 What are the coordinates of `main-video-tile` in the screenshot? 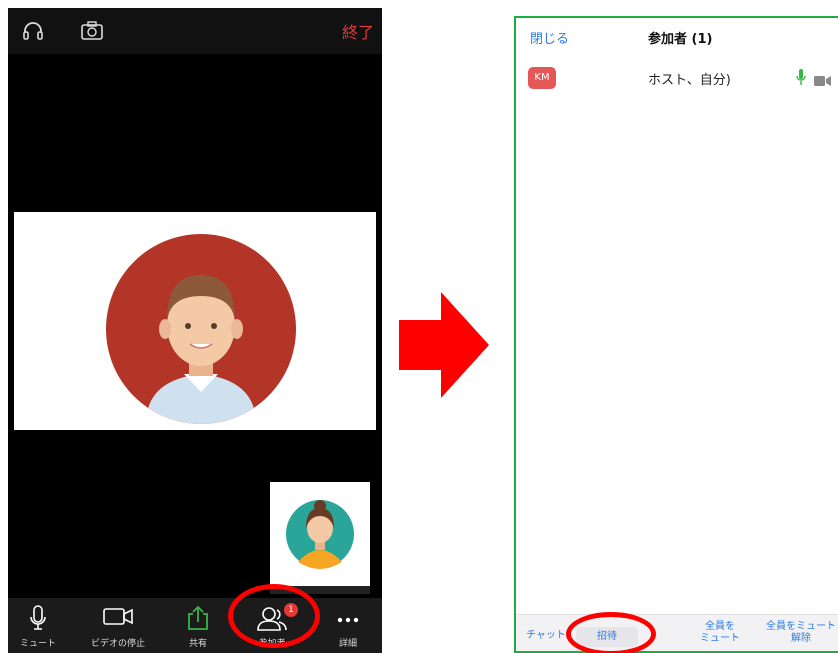 It's located at (195, 321).